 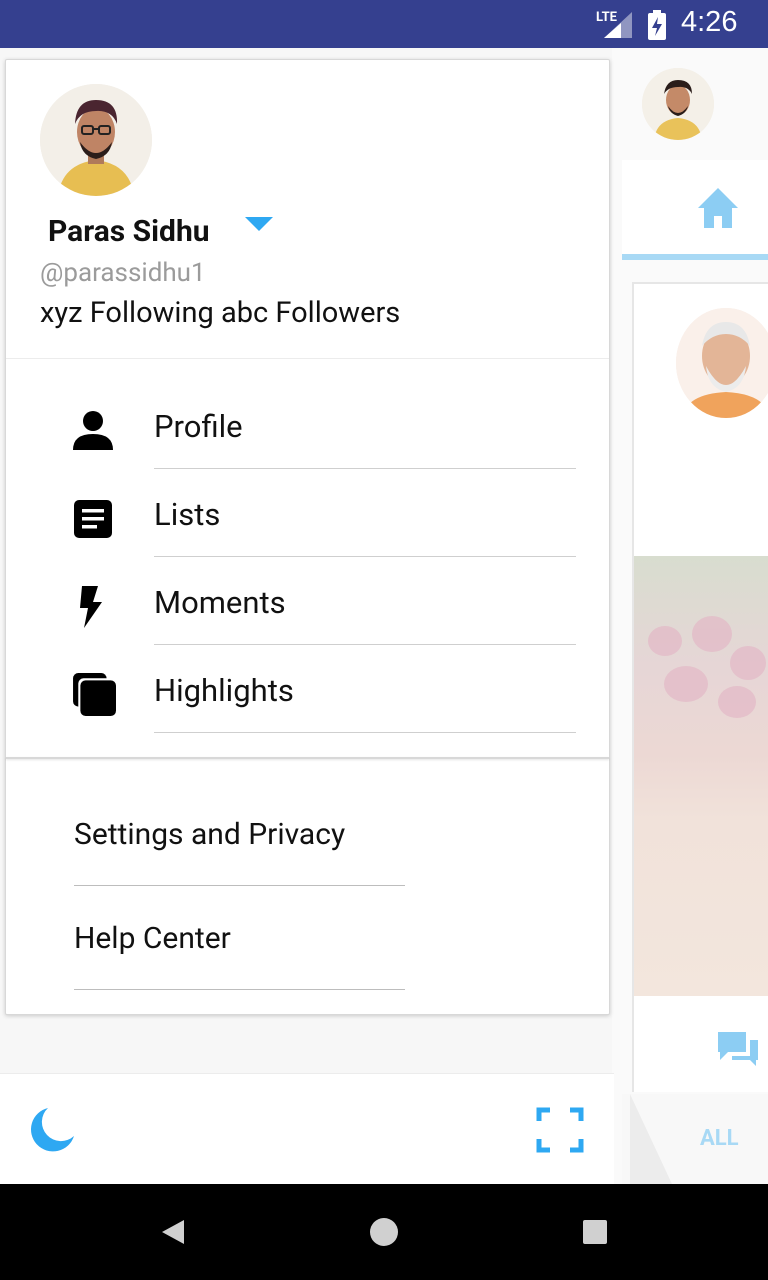 I want to click on person-icon, so click(x=93, y=430).